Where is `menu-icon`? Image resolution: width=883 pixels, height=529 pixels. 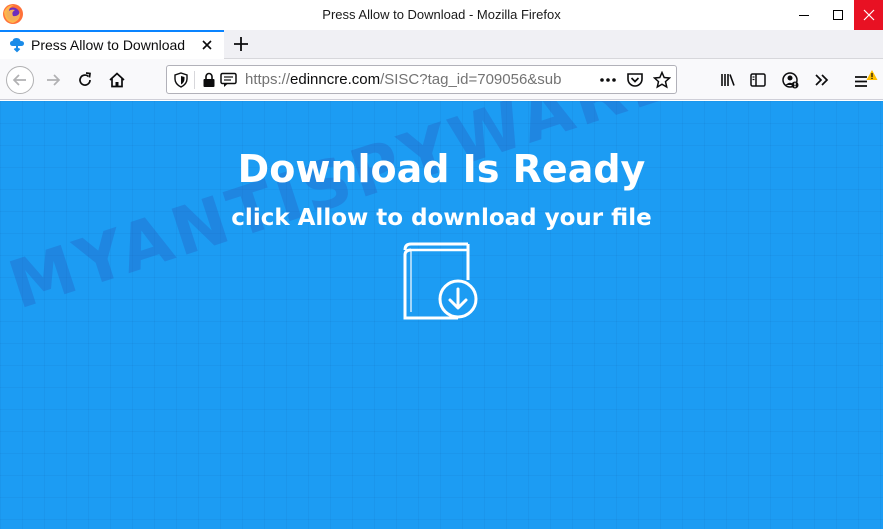
menu-icon is located at coordinates (866, 78).